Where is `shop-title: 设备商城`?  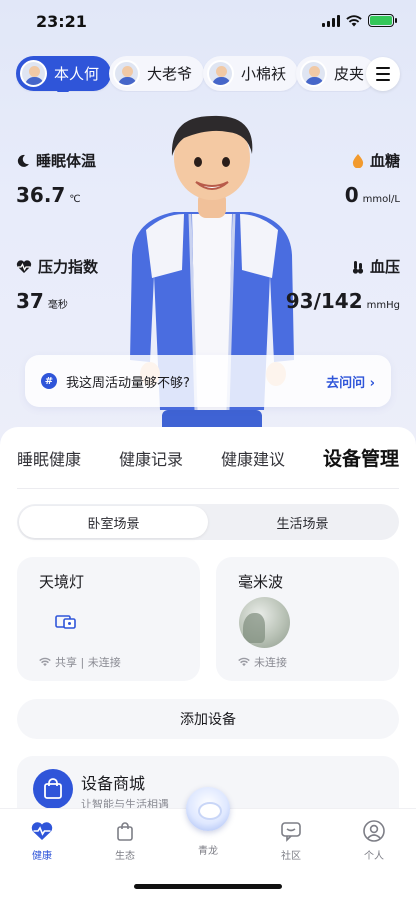 shop-title: 设备商城 is located at coordinates (113, 783).